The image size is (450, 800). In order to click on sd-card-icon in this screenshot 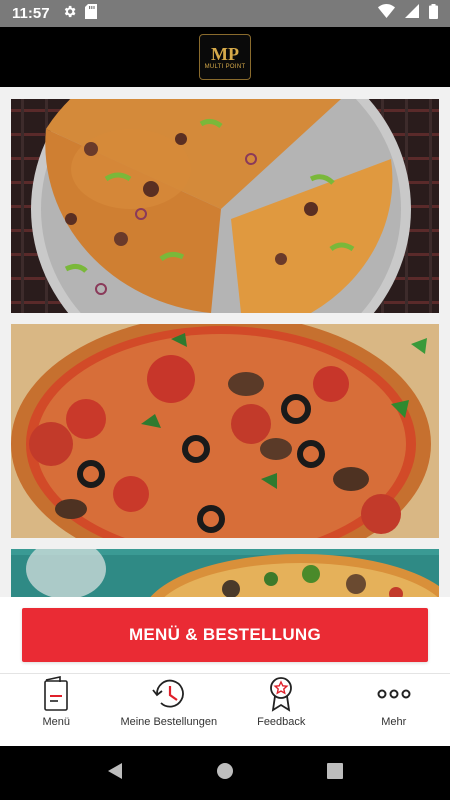, I will do `click(90, 13)`.